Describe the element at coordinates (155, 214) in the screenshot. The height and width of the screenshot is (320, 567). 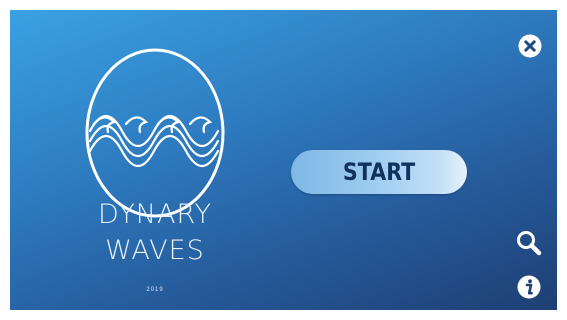
I see `game-title-line-1: DYNARY` at that location.